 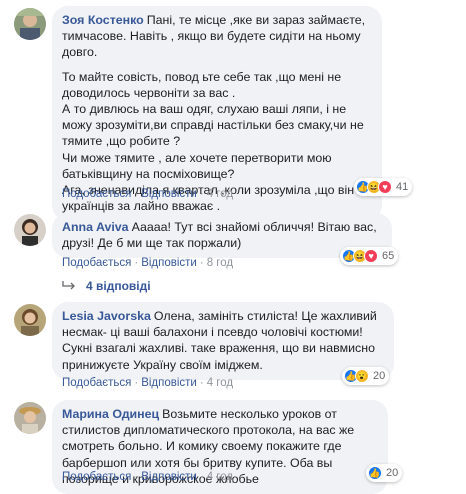 What do you see at coordinates (103, 20) in the screenshot?
I see `comment-author: Зоя Костенко` at bounding box center [103, 20].